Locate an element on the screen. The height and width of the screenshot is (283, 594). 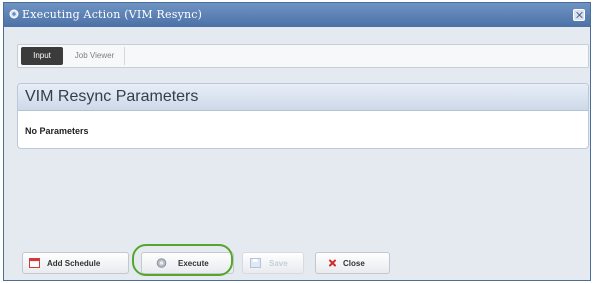
save-button: Save is located at coordinates (273, 263).